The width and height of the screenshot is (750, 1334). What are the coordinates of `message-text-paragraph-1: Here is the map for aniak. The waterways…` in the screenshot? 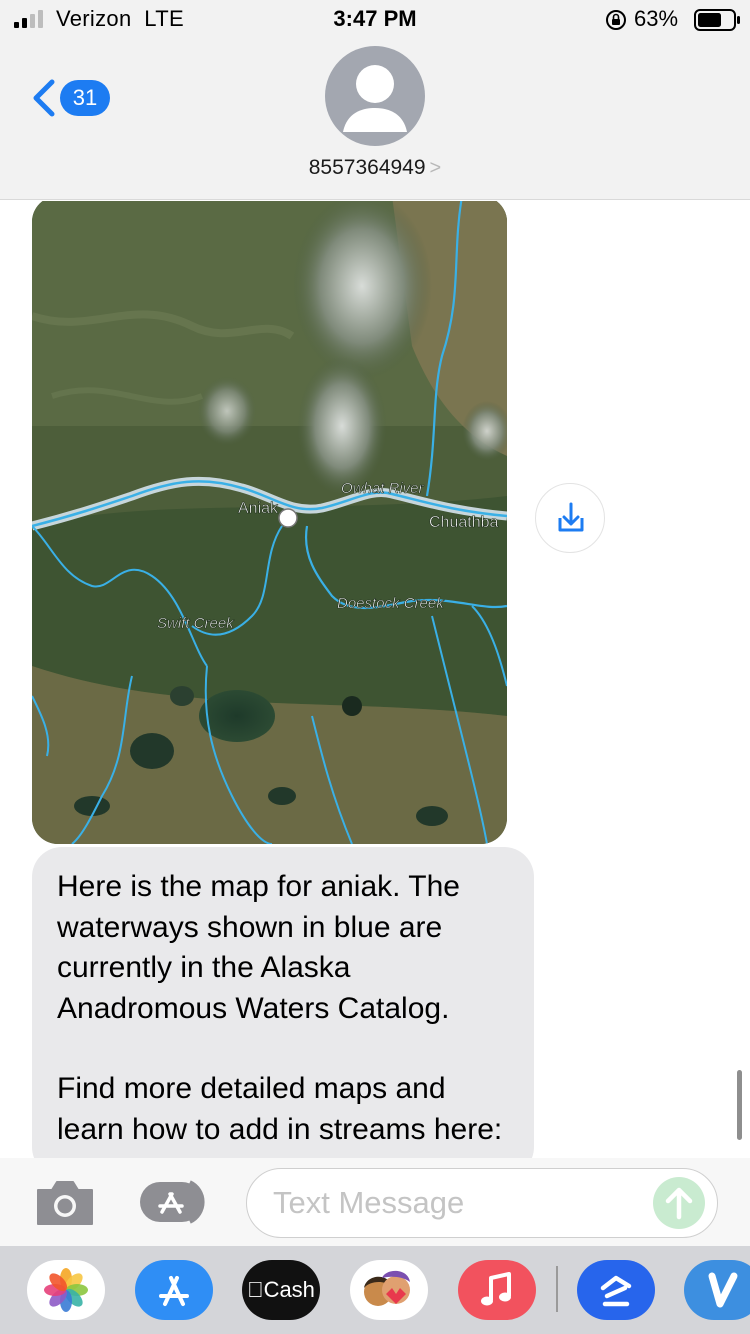 It's located at (258, 947).